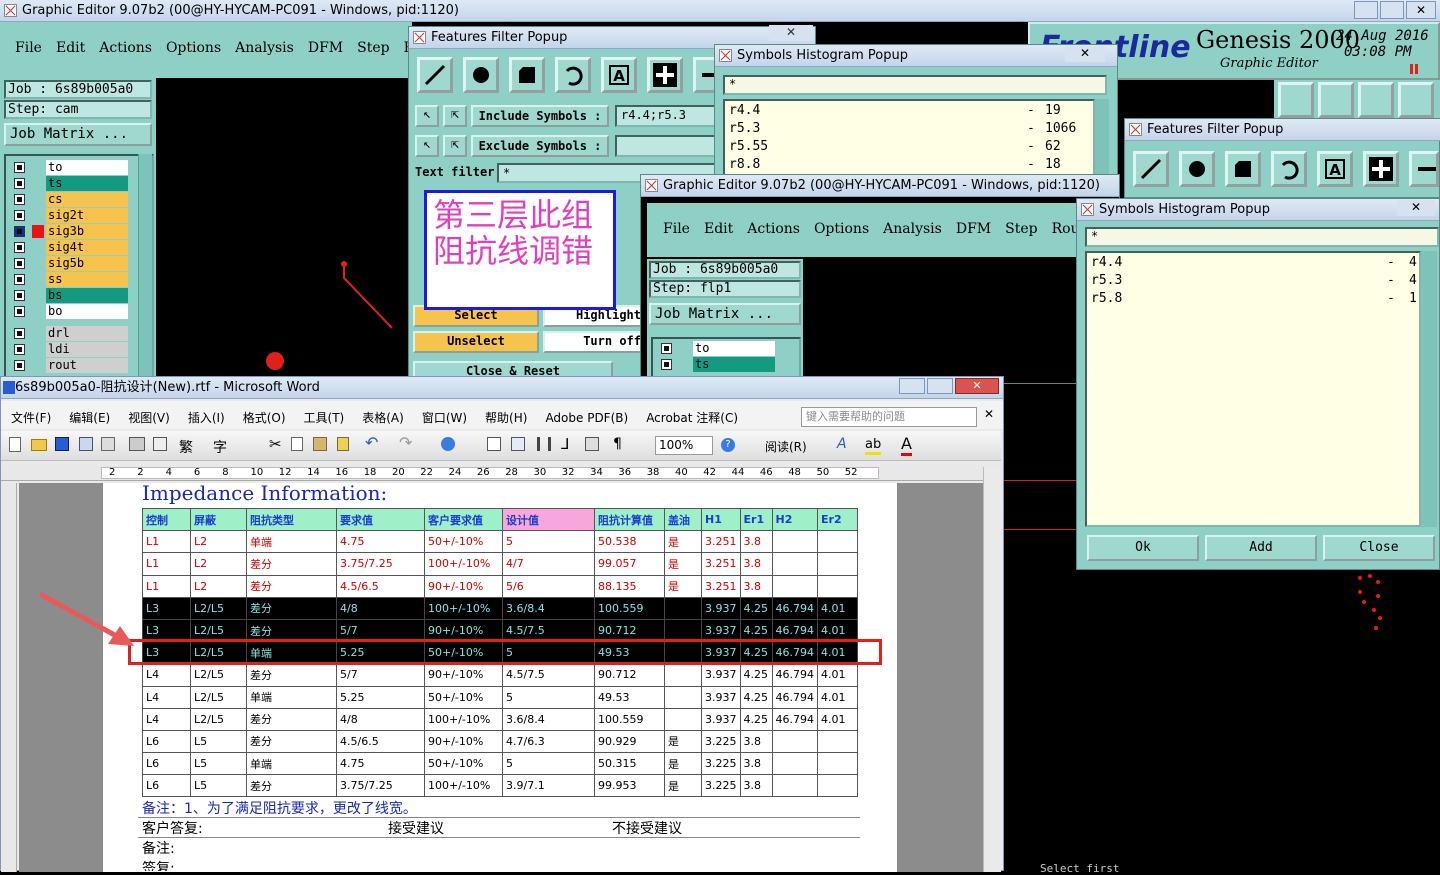  I want to click on hyperlink-icon, so click(448, 444).